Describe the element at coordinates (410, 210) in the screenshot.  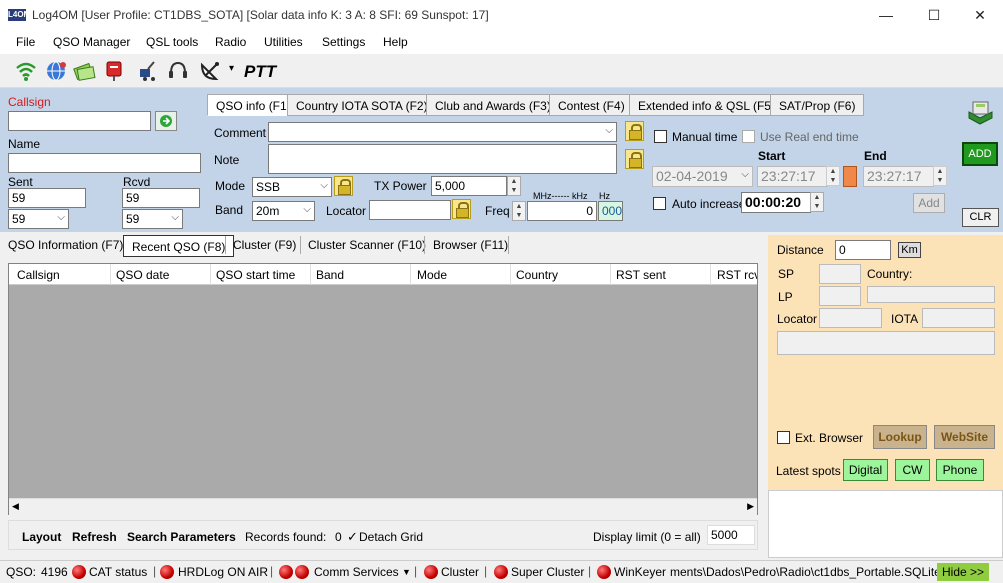
I see `locator-input` at that location.